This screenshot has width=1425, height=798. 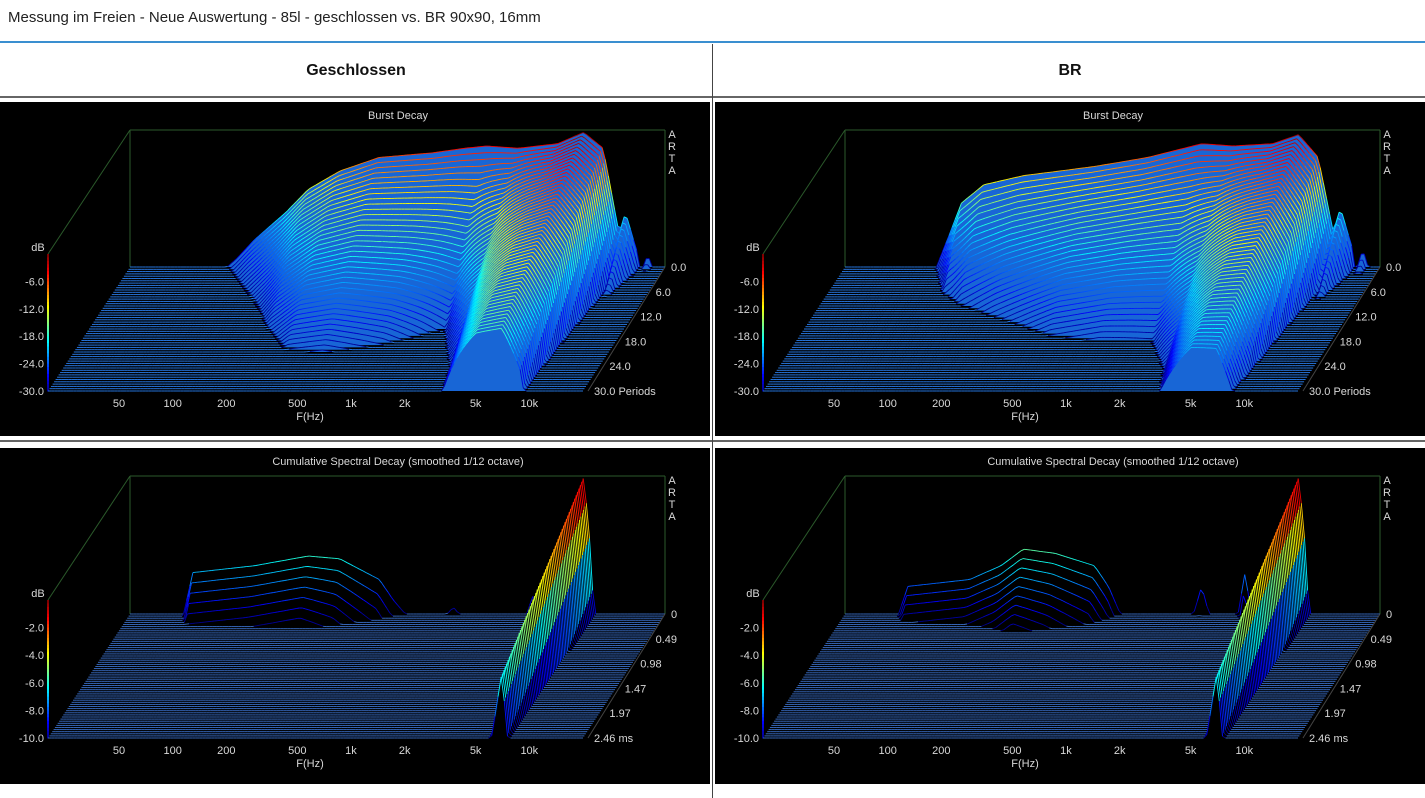 What do you see at coordinates (941, 404) in the screenshot?
I see `x-tick-label: 200` at bounding box center [941, 404].